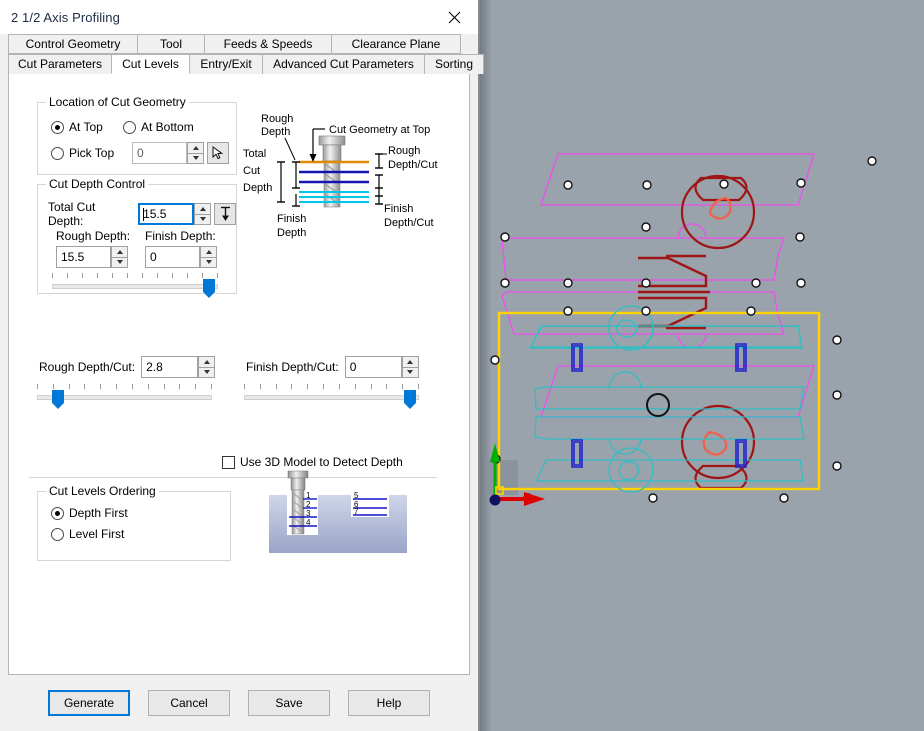 This screenshot has height=731, width=924. What do you see at coordinates (257, 188) in the screenshot?
I see `diagram-total-3: Depth` at bounding box center [257, 188].